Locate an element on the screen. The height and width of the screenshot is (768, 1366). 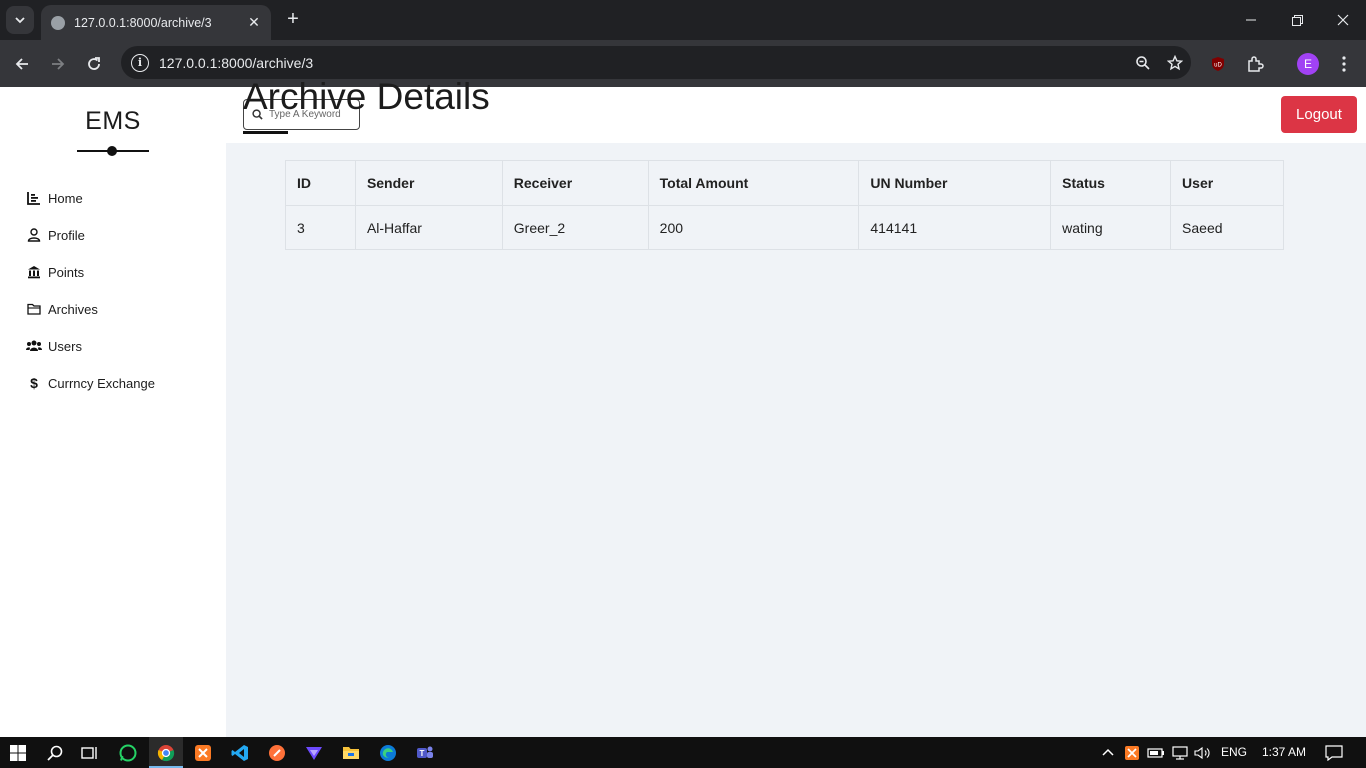
cell-id: 3 is located at coordinates (320, 227).